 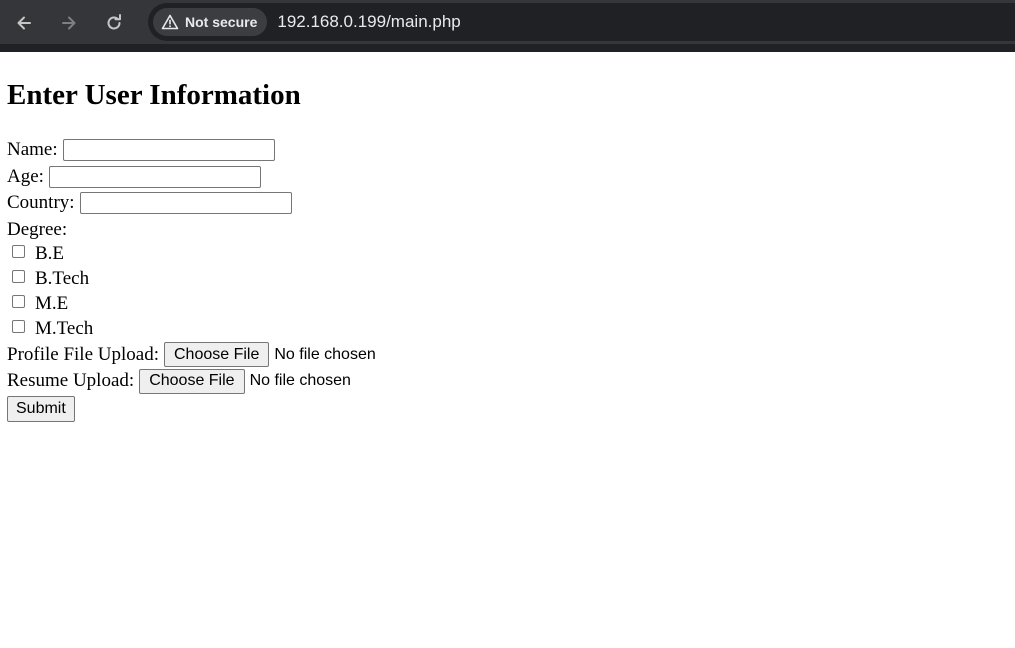 What do you see at coordinates (581, 22) in the screenshot?
I see `address-bar: Not secure 192.168.0.199/main.php` at bounding box center [581, 22].